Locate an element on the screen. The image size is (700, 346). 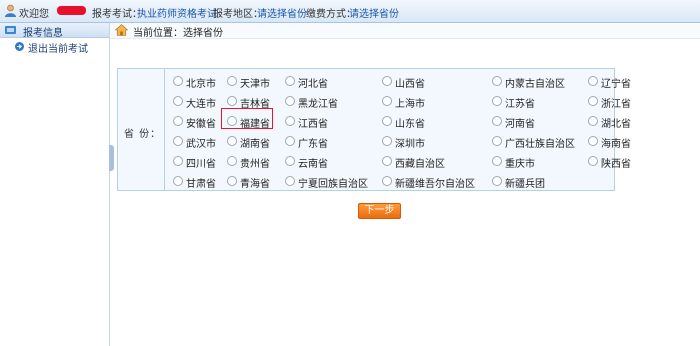
exam-value: 执业药师资格考试 is located at coordinates (177, 14).